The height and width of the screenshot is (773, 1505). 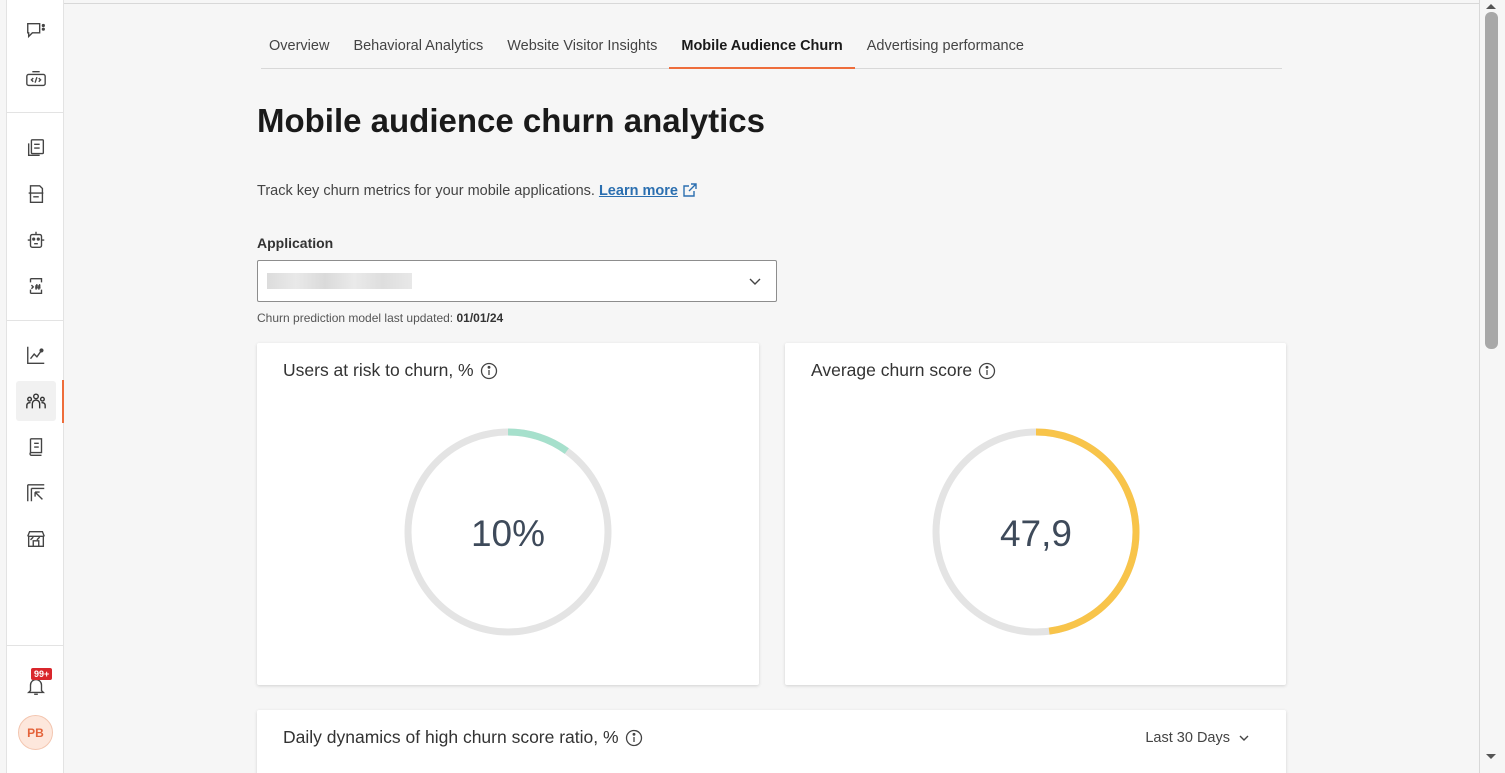 What do you see at coordinates (1491, 6) in the screenshot?
I see `scroll-up-arrow-icon` at bounding box center [1491, 6].